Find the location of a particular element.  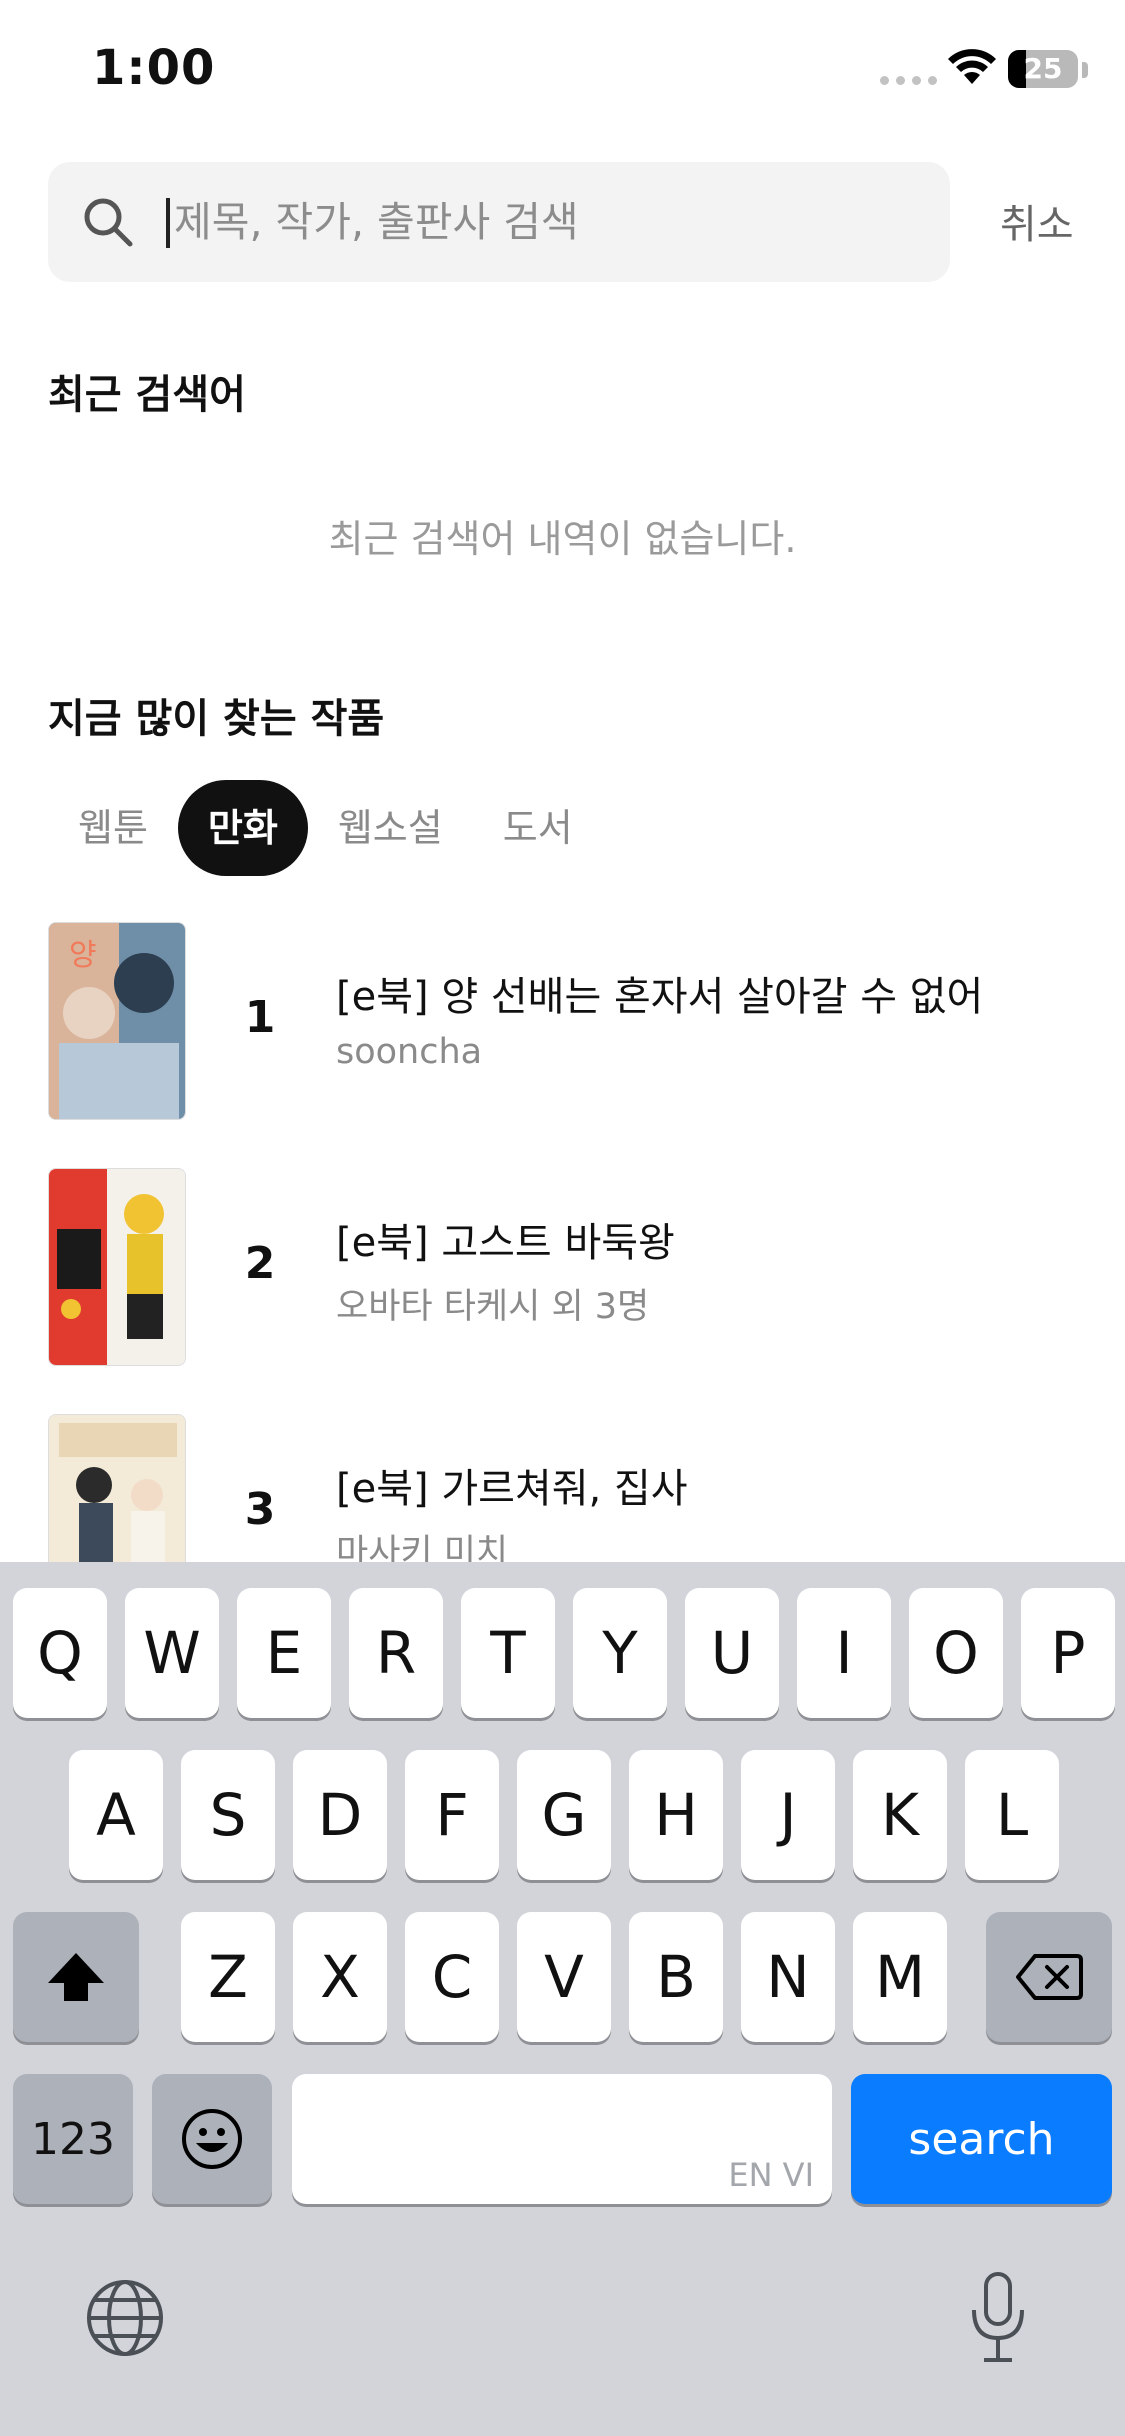

ranking-item: 양 1 [e북] 양 선배는 혼자서 살아갈 수 없어 sooncha is located at coordinates (562, 1022).